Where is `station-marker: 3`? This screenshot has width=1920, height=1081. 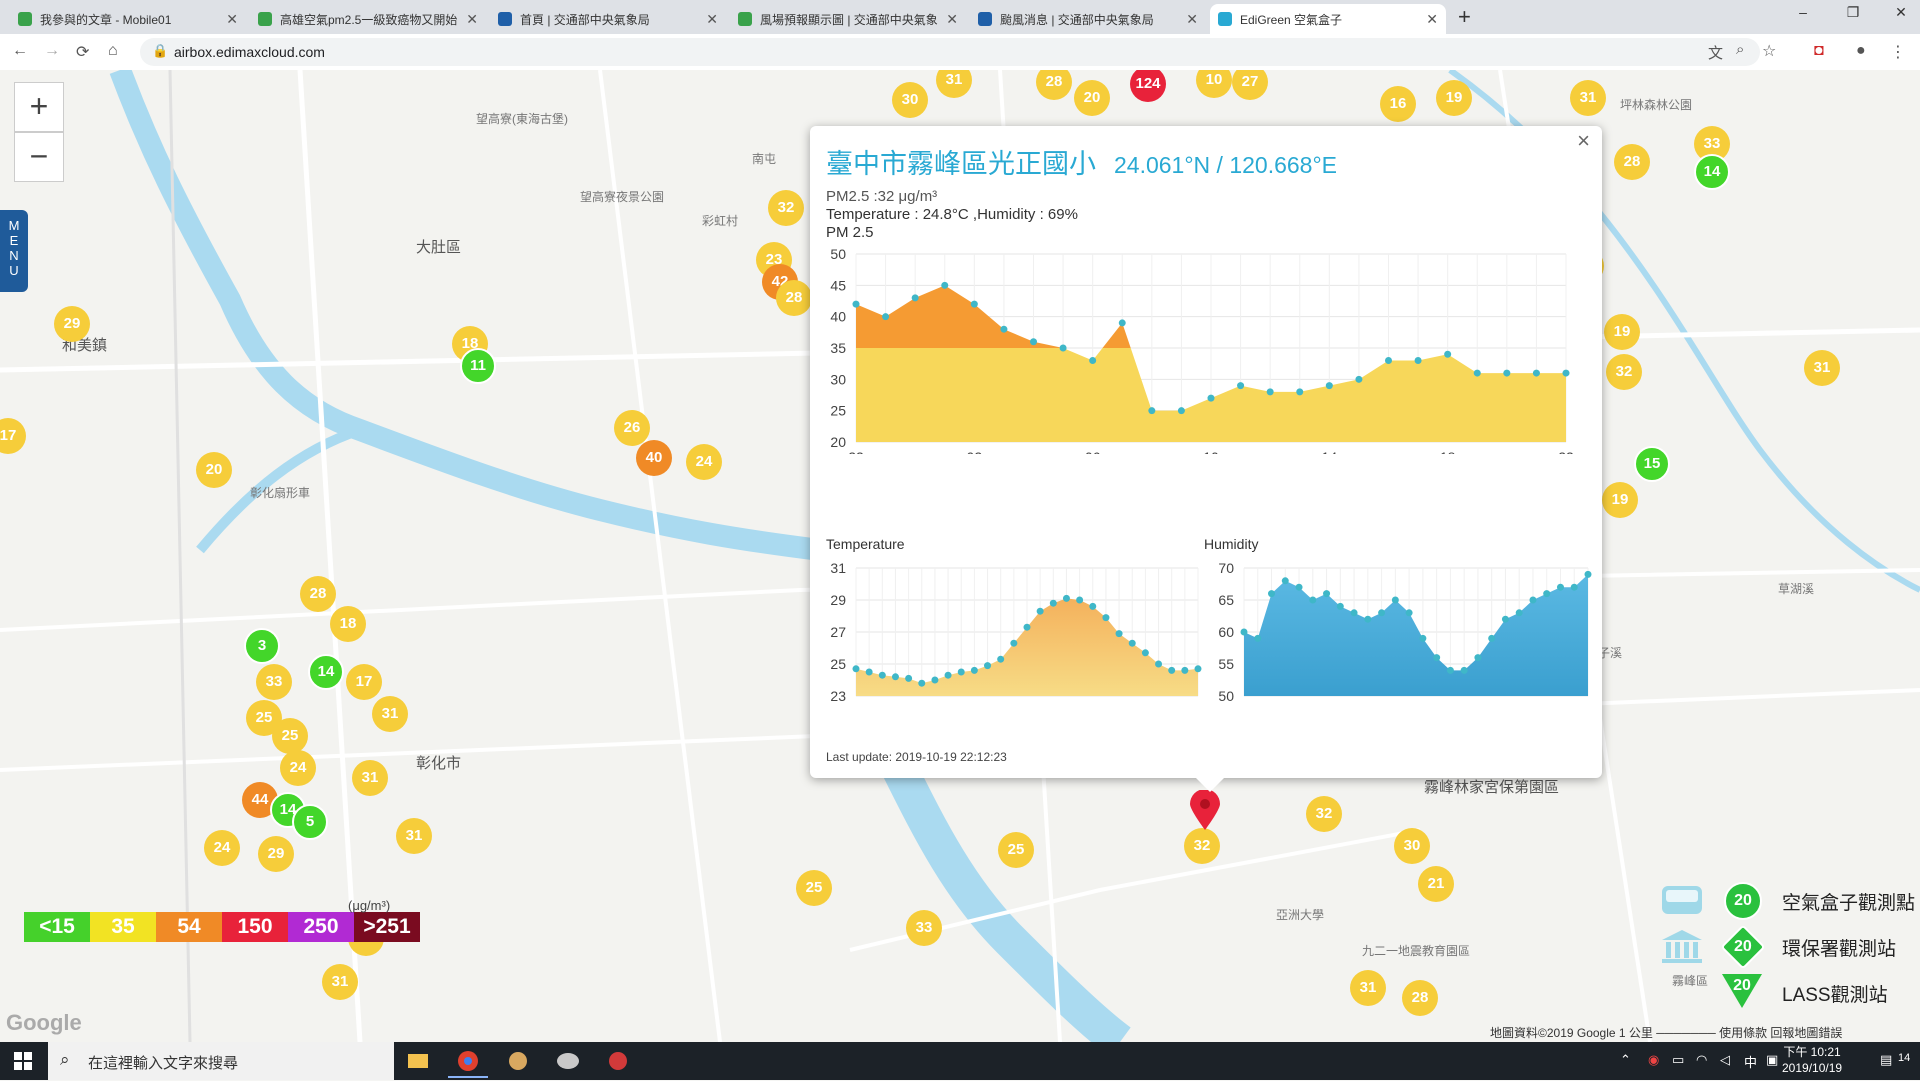 station-marker: 3 is located at coordinates (262, 646).